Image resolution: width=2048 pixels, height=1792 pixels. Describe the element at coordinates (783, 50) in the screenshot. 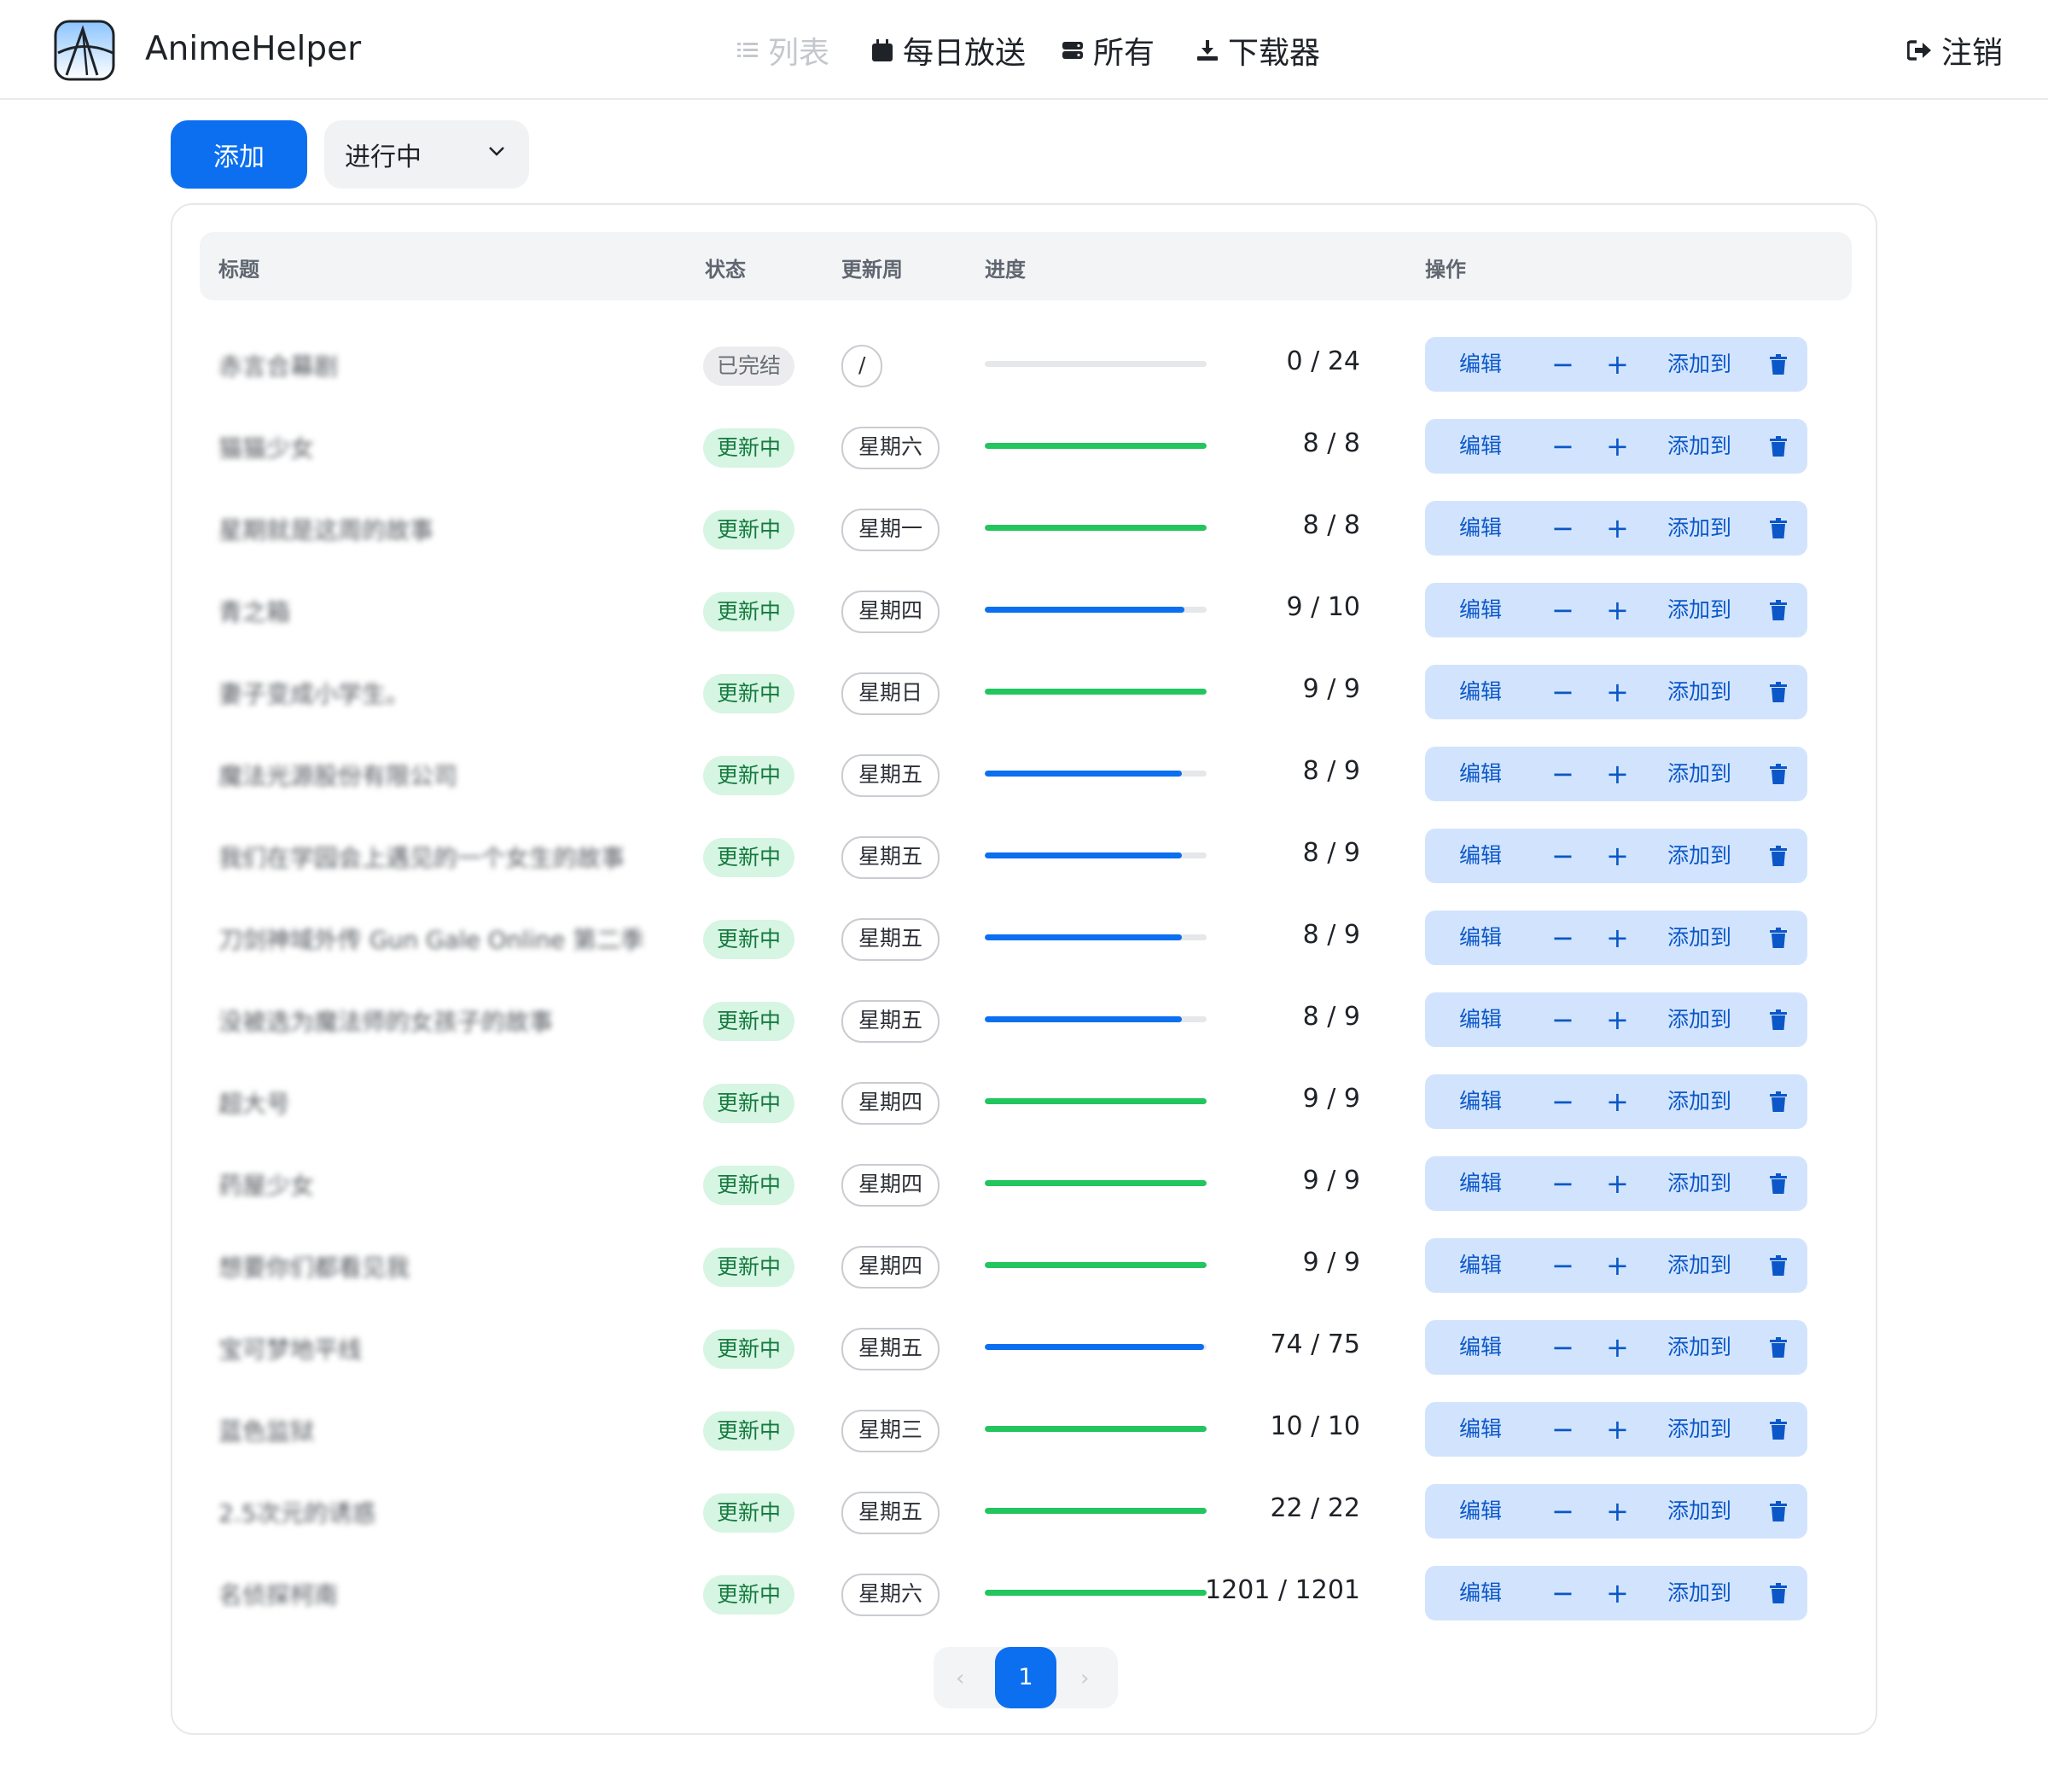

I see `nav-list: 列表` at that location.